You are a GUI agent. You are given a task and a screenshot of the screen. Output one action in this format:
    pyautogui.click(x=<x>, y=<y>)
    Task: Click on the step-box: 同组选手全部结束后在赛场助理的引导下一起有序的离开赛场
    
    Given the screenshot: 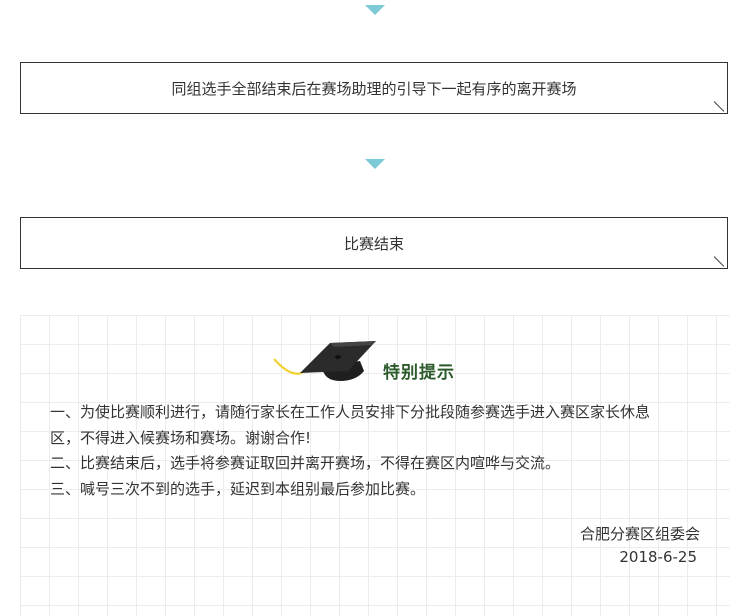 What is the action you would take?
    pyautogui.click(x=374, y=88)
    